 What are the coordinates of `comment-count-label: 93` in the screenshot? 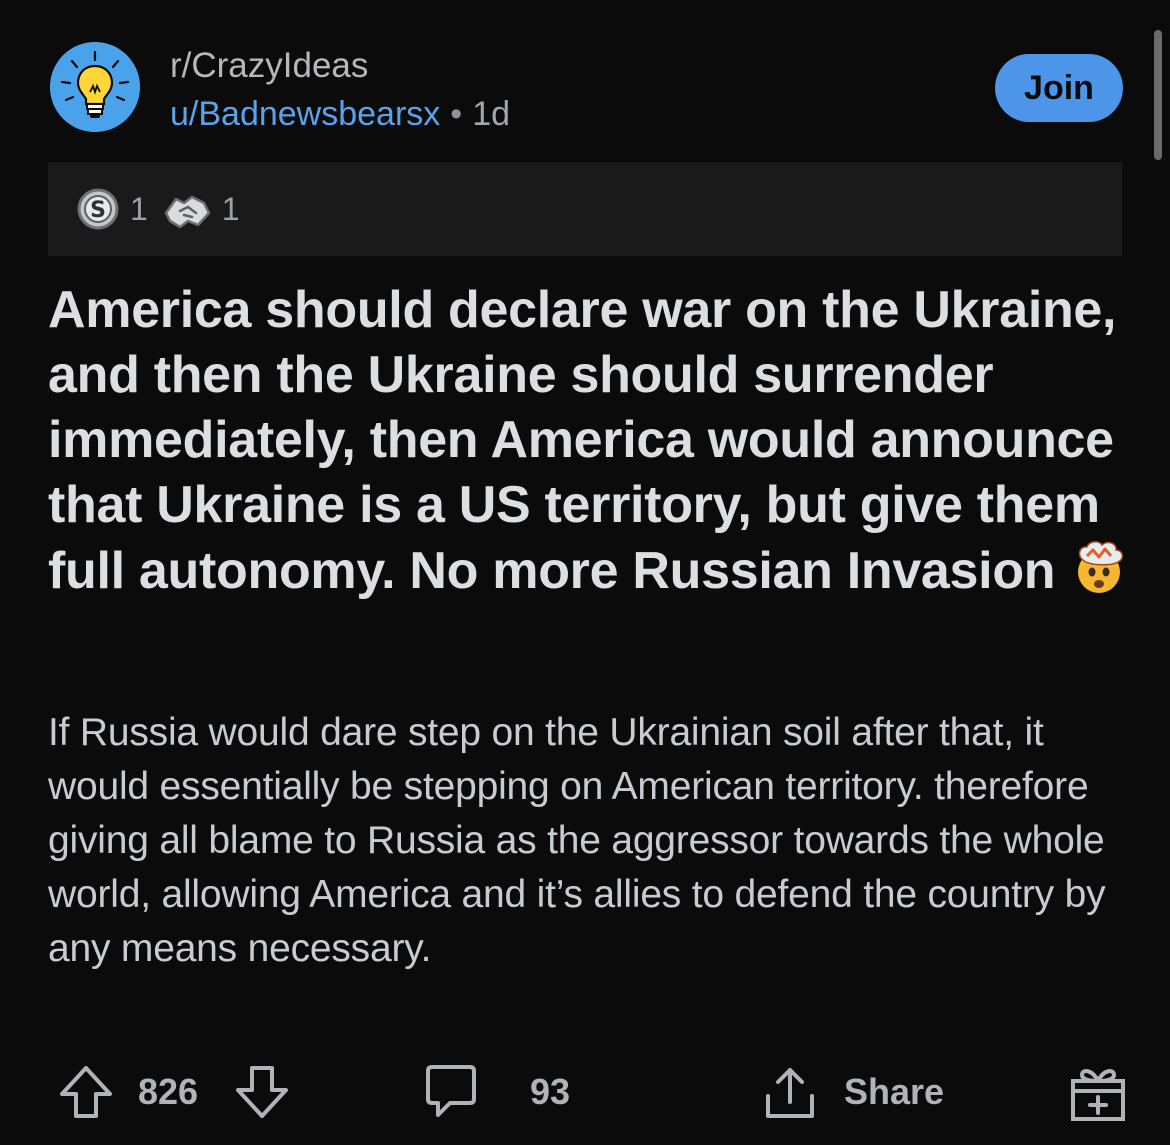 It's located at (550, 1091).